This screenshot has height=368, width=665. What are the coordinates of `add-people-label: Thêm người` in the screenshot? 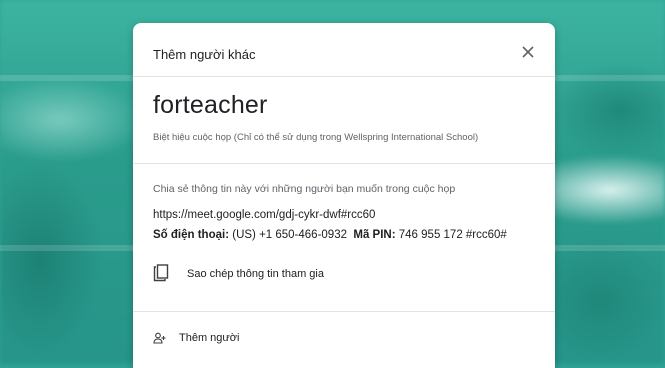 It's located at (209, 338).